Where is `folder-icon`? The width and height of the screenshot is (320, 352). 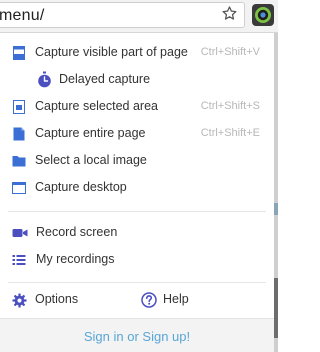 folder-icon is located at coordinates (19, 161).